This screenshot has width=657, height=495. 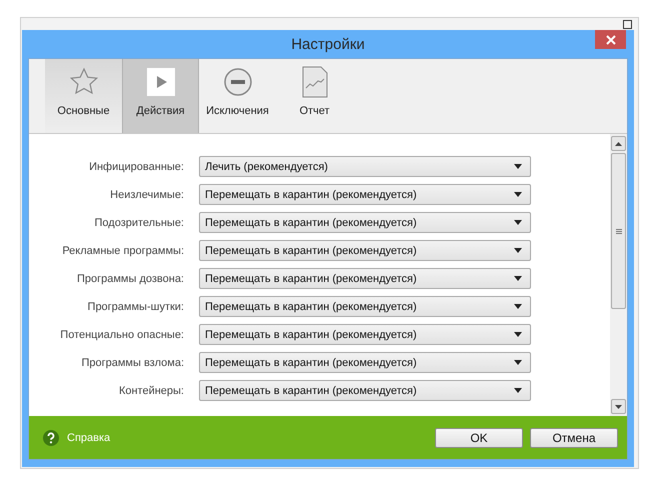 I want to click on field-label: Программы взлома:, so click(x=132, y=362).